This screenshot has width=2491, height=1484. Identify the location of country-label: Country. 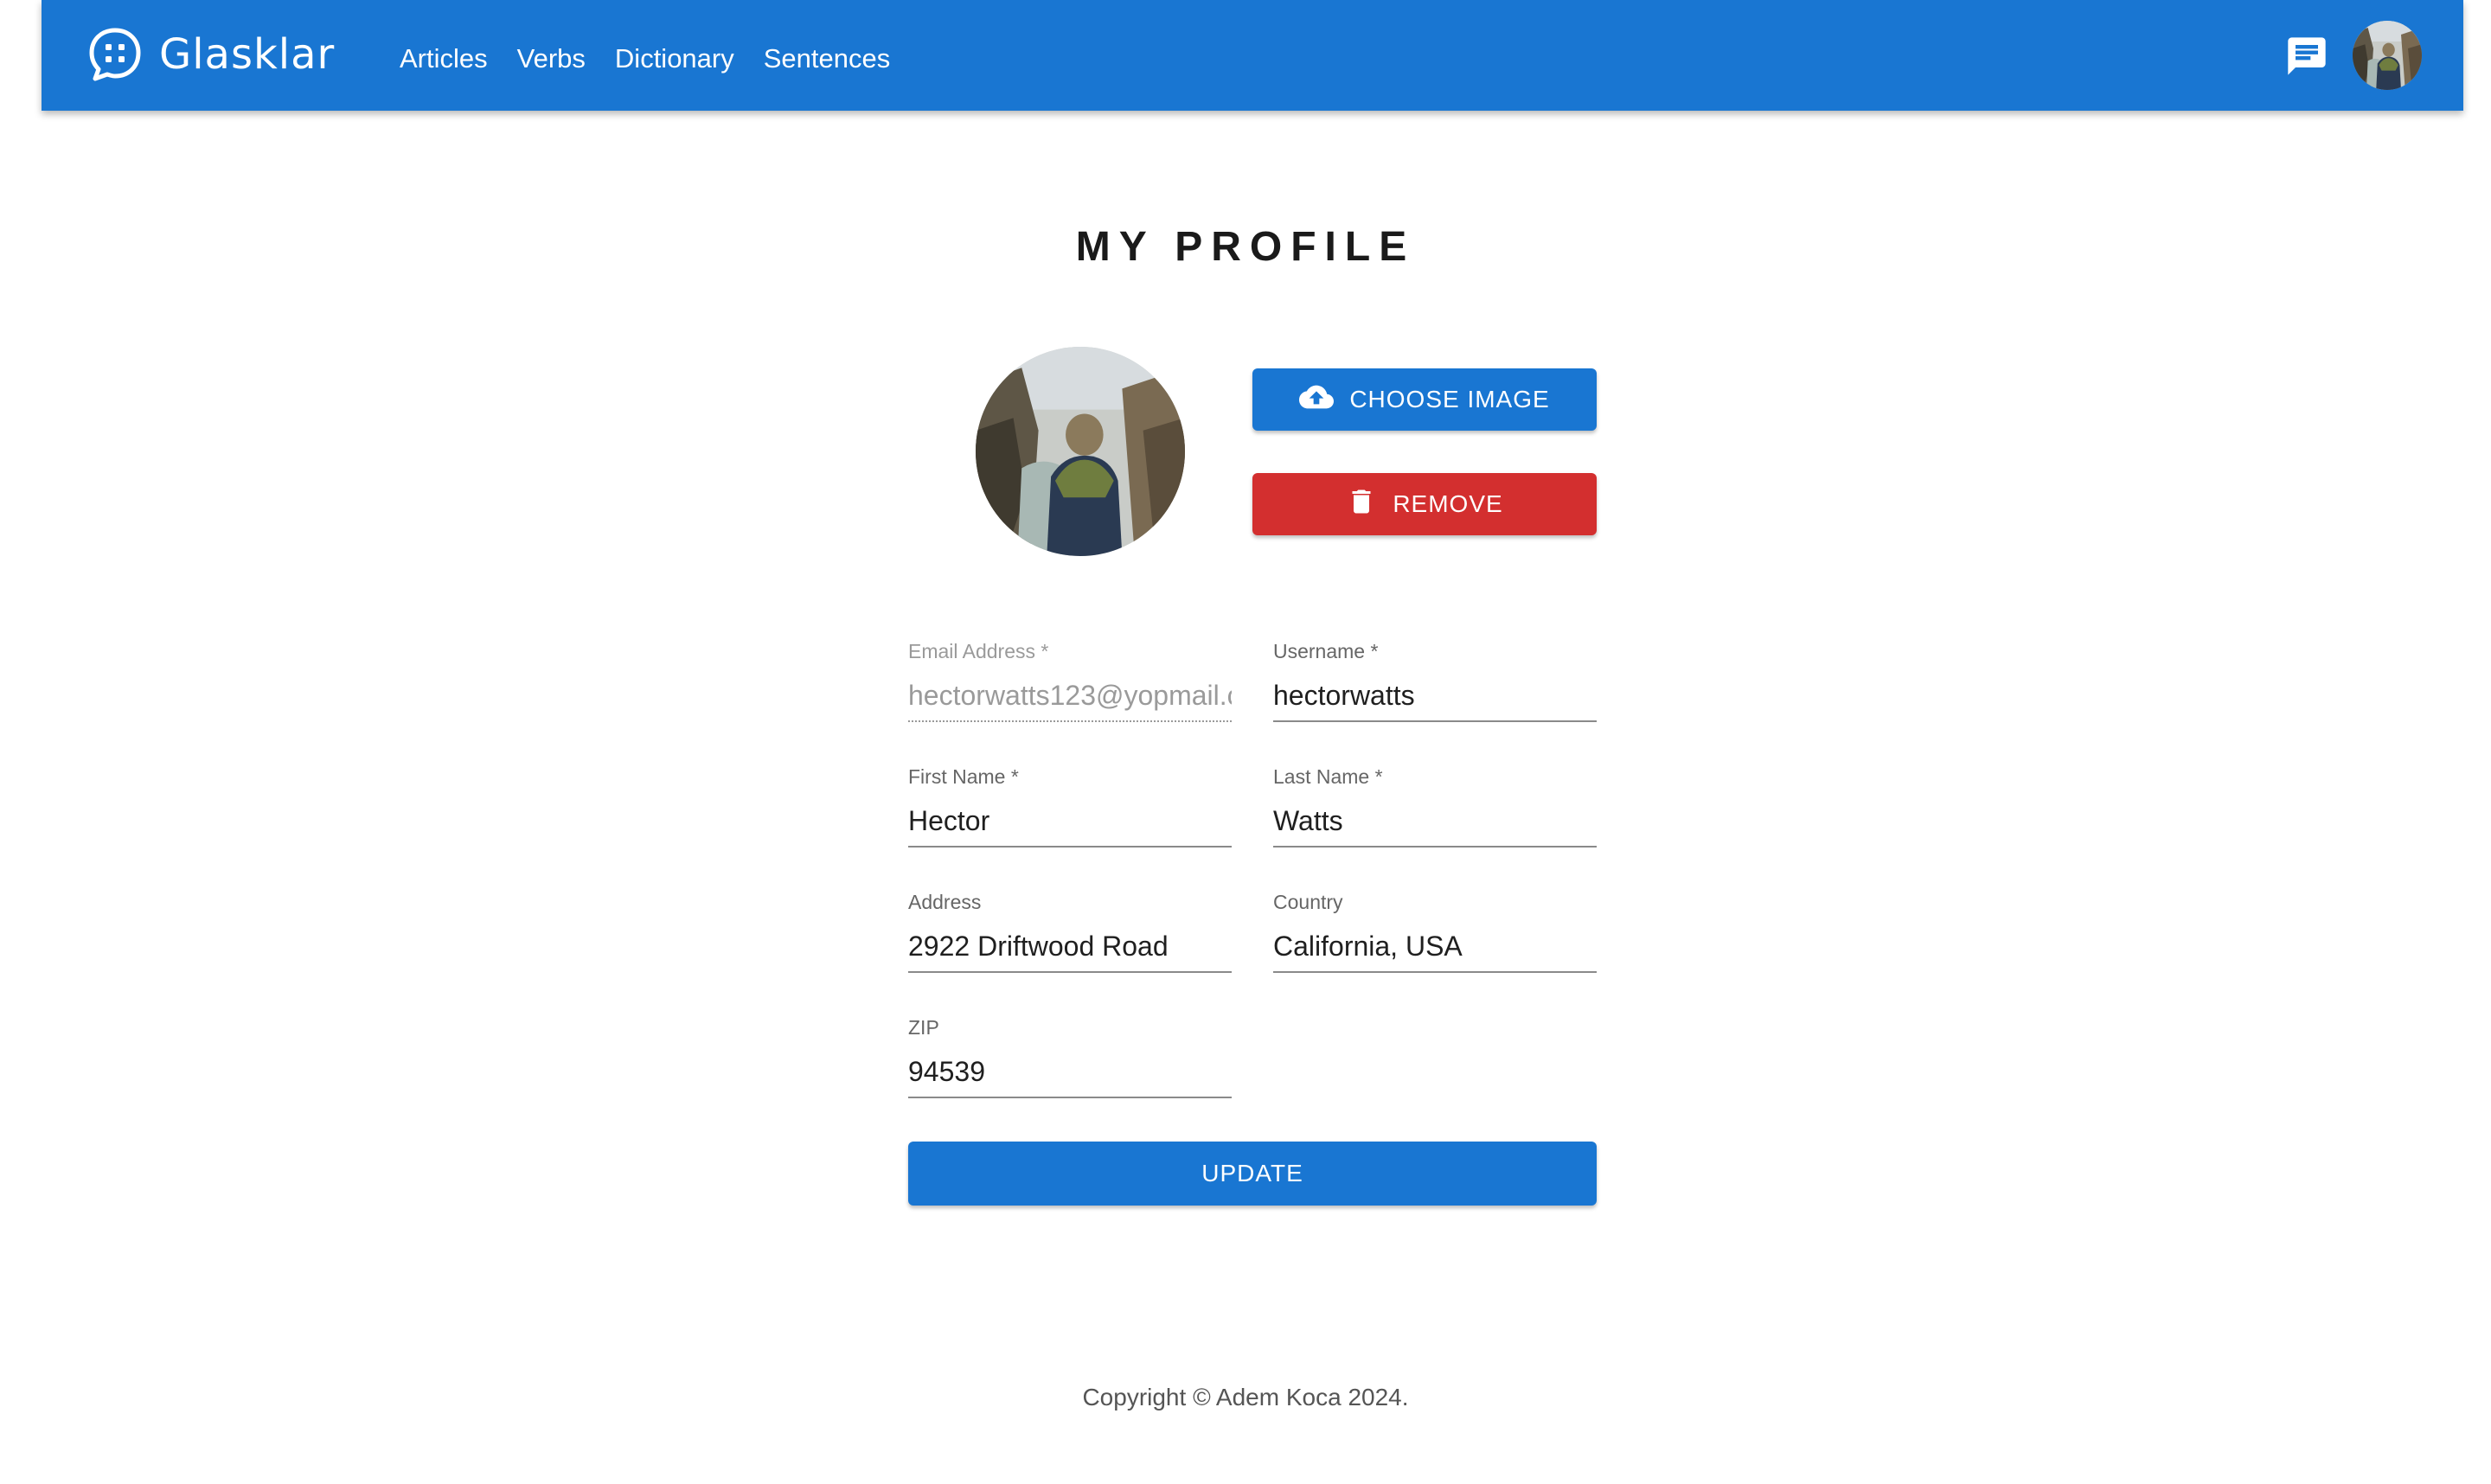
(1308, 902).